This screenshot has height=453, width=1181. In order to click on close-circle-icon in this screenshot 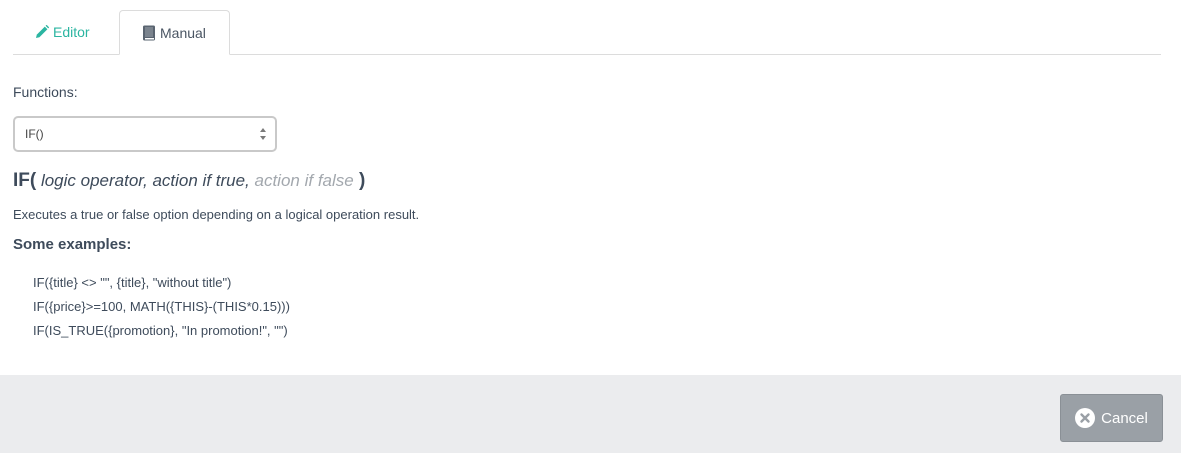, I will do `click(1085, 418)`.